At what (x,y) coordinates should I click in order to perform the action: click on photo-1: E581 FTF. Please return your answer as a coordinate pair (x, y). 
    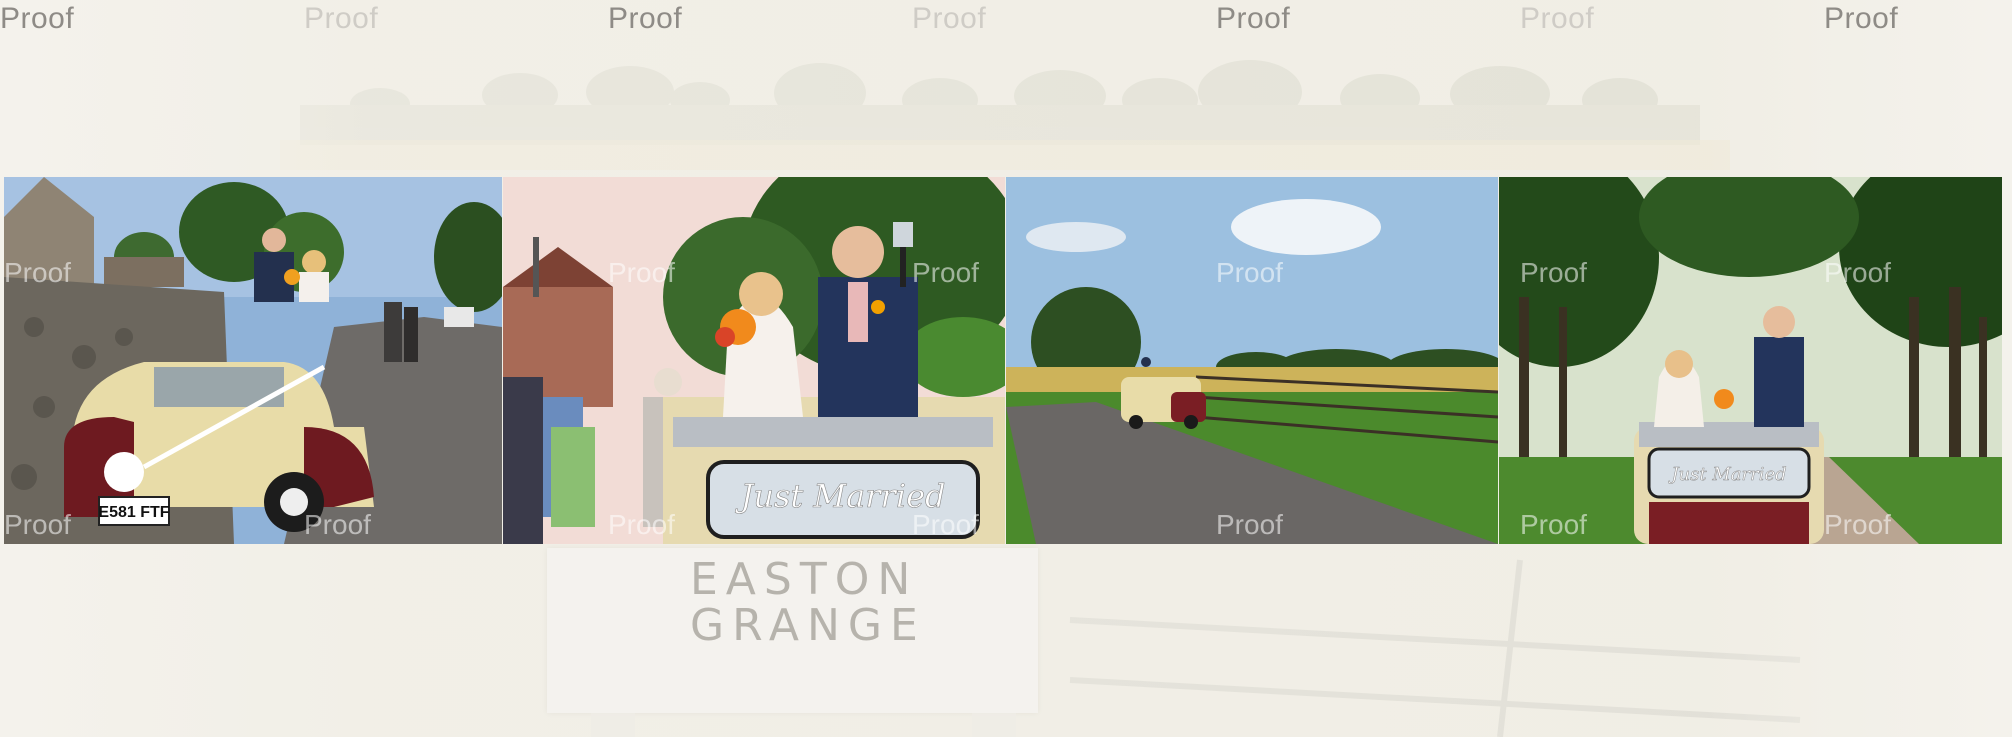
    Looking at the image, I should click on (253, 360).